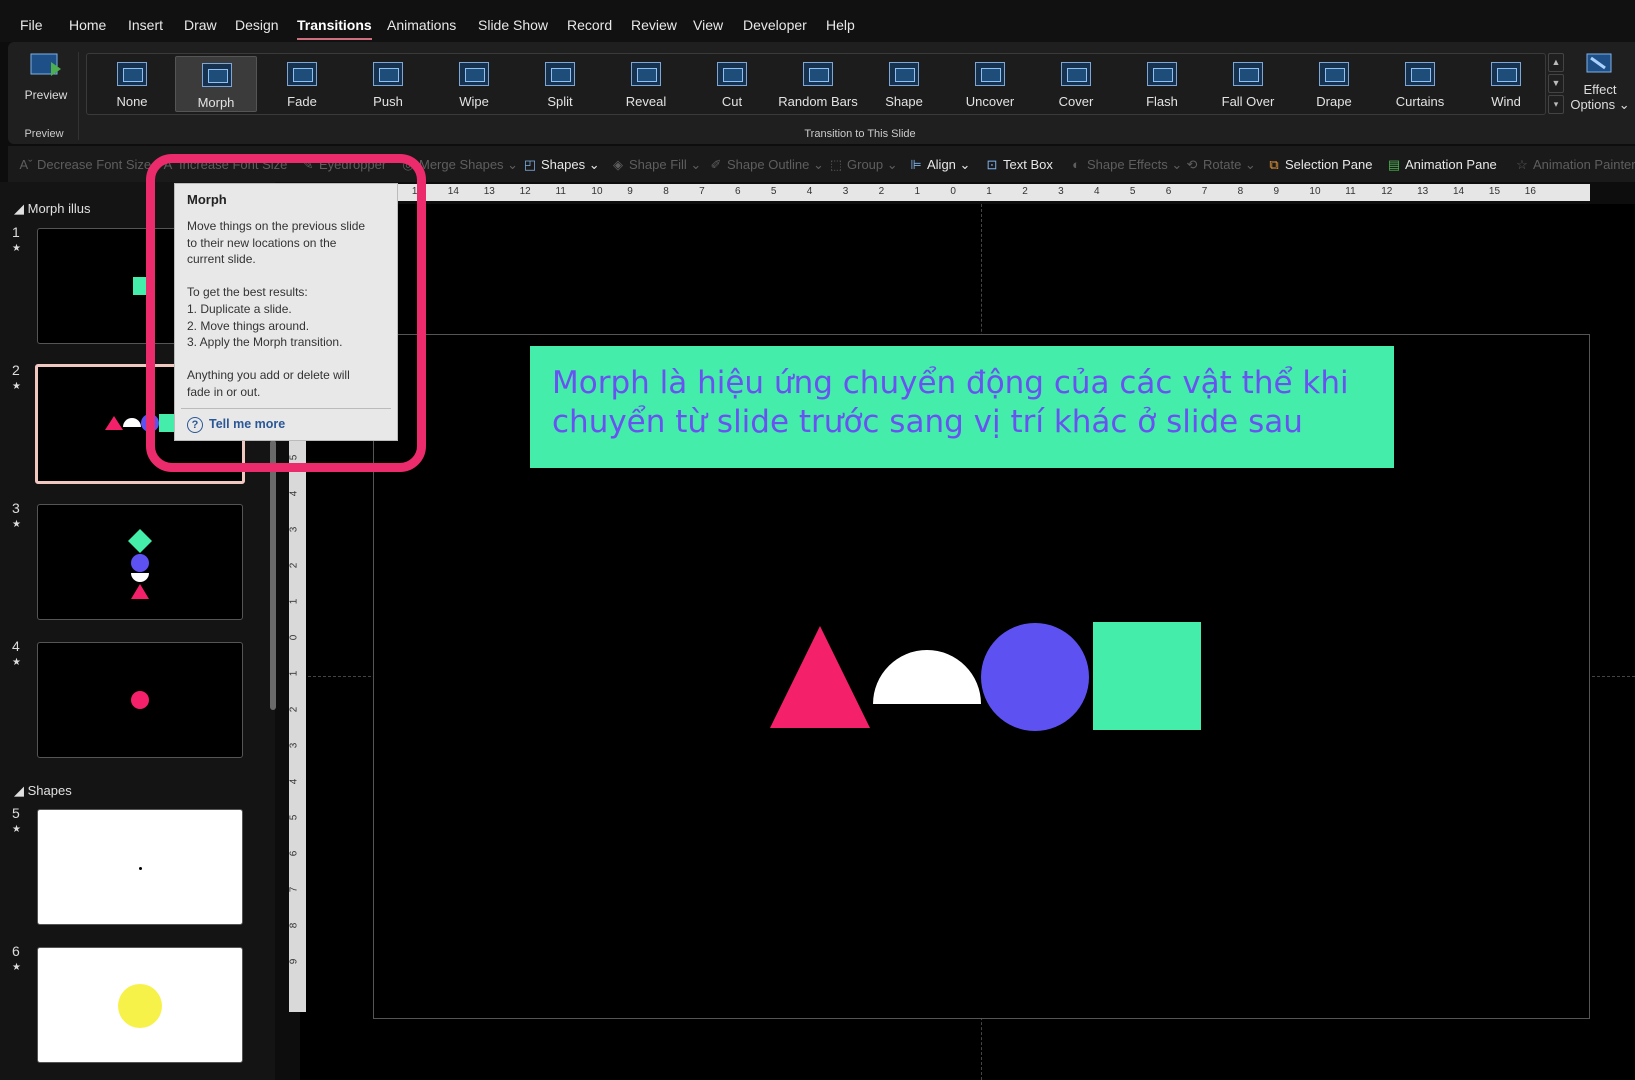  I want to click on menu-insert: Insert, so click(145, 25).